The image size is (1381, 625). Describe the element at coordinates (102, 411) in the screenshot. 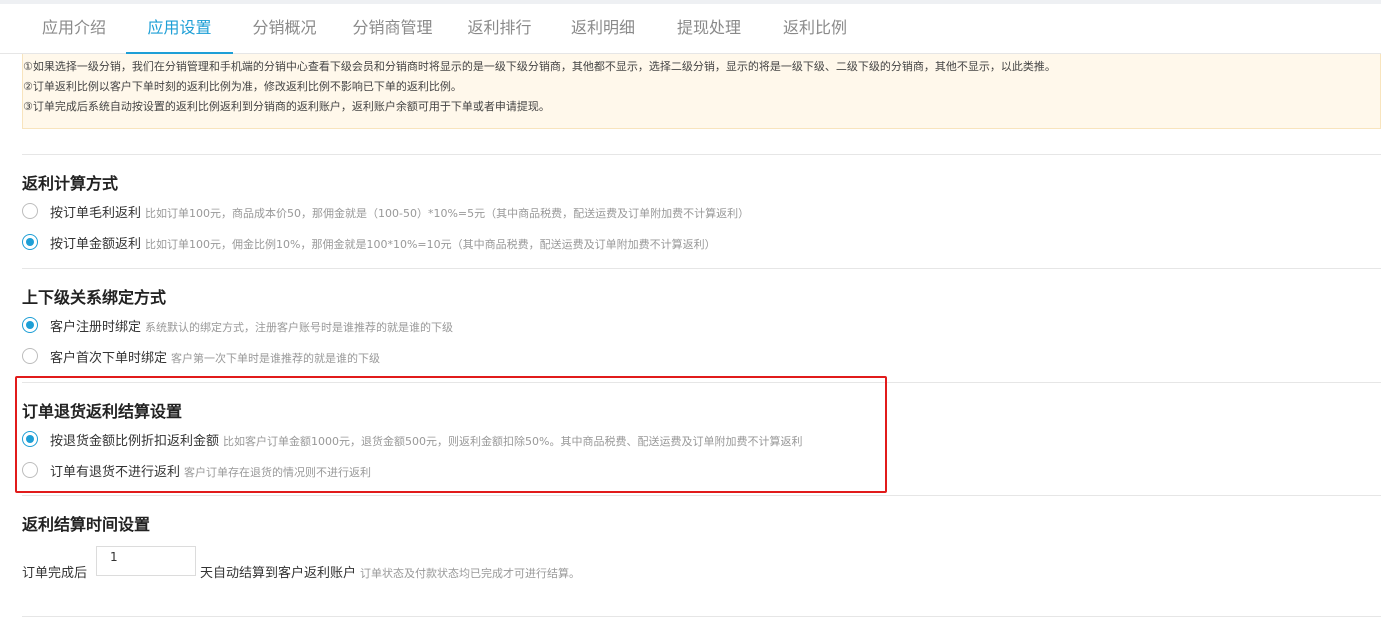

I see `return-settlement-title: 订单退货返利结算设置` at that location.